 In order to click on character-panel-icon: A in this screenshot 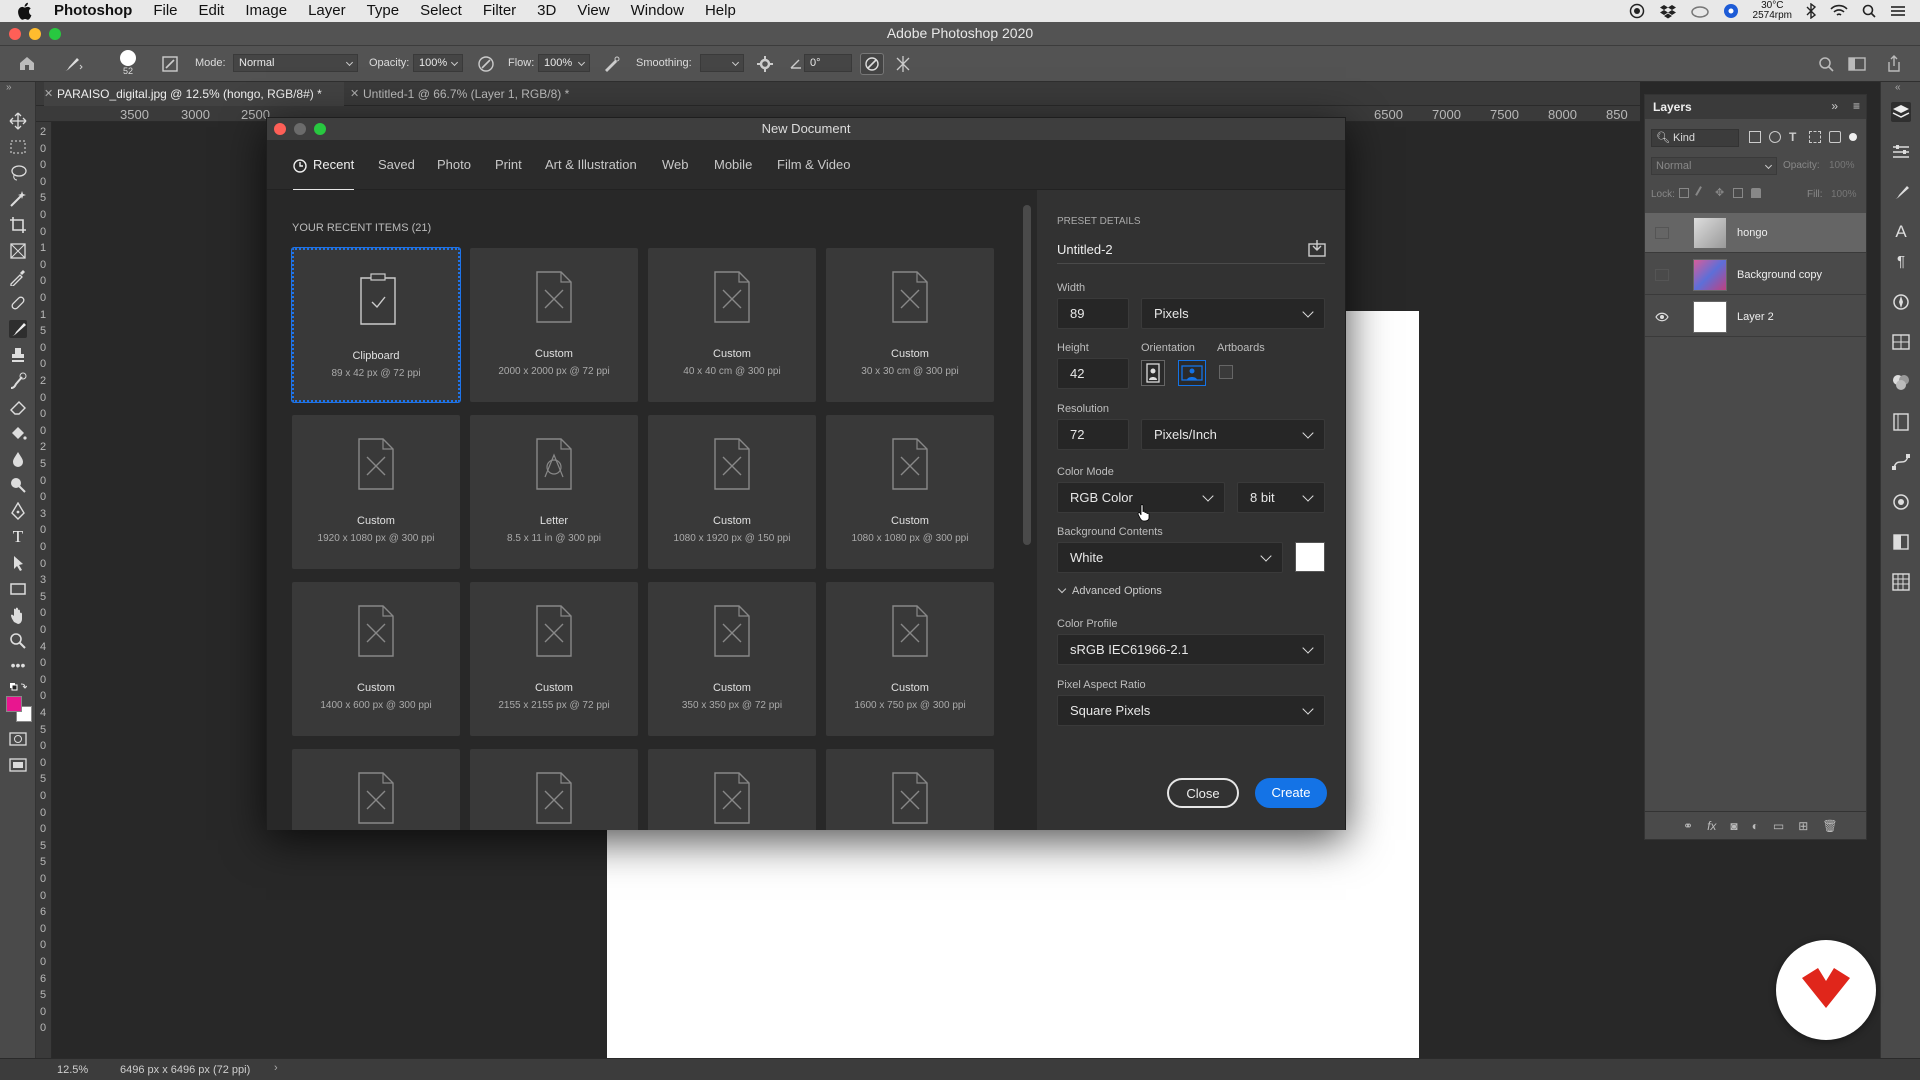, I will do `click(1901, 232)`.